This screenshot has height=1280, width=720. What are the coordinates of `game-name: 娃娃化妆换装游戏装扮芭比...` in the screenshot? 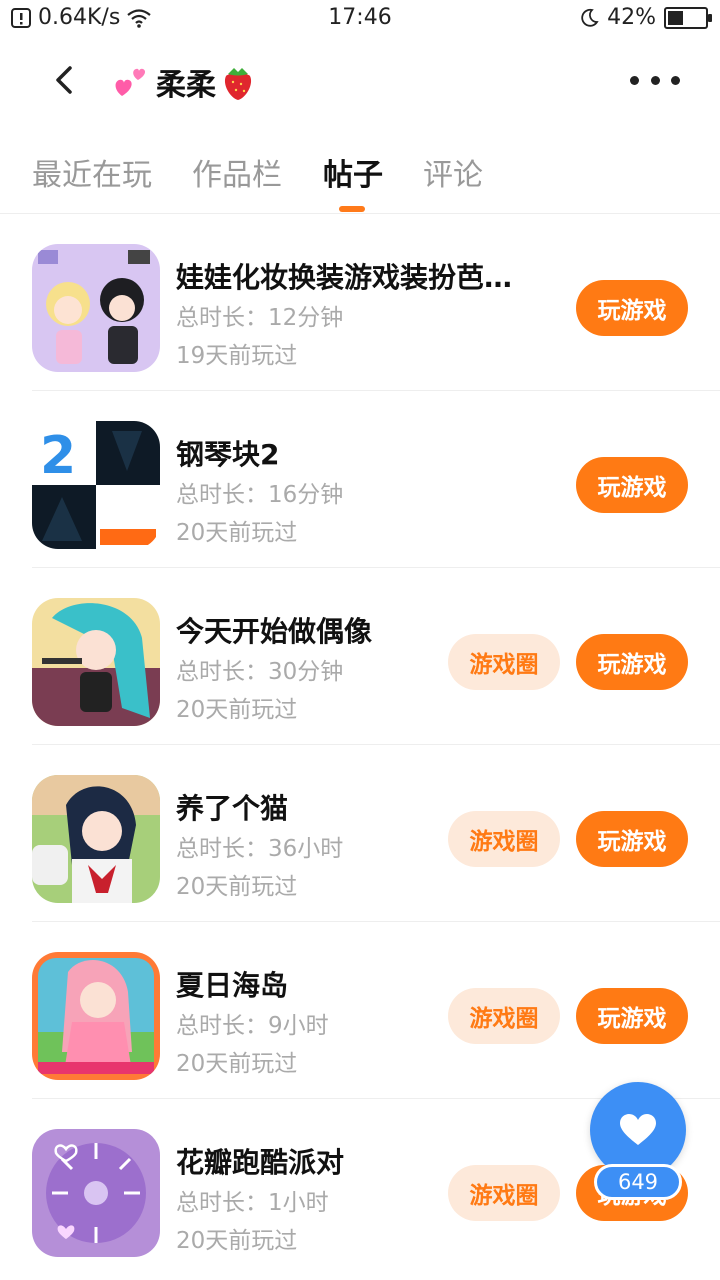 It's located at (356, 277).